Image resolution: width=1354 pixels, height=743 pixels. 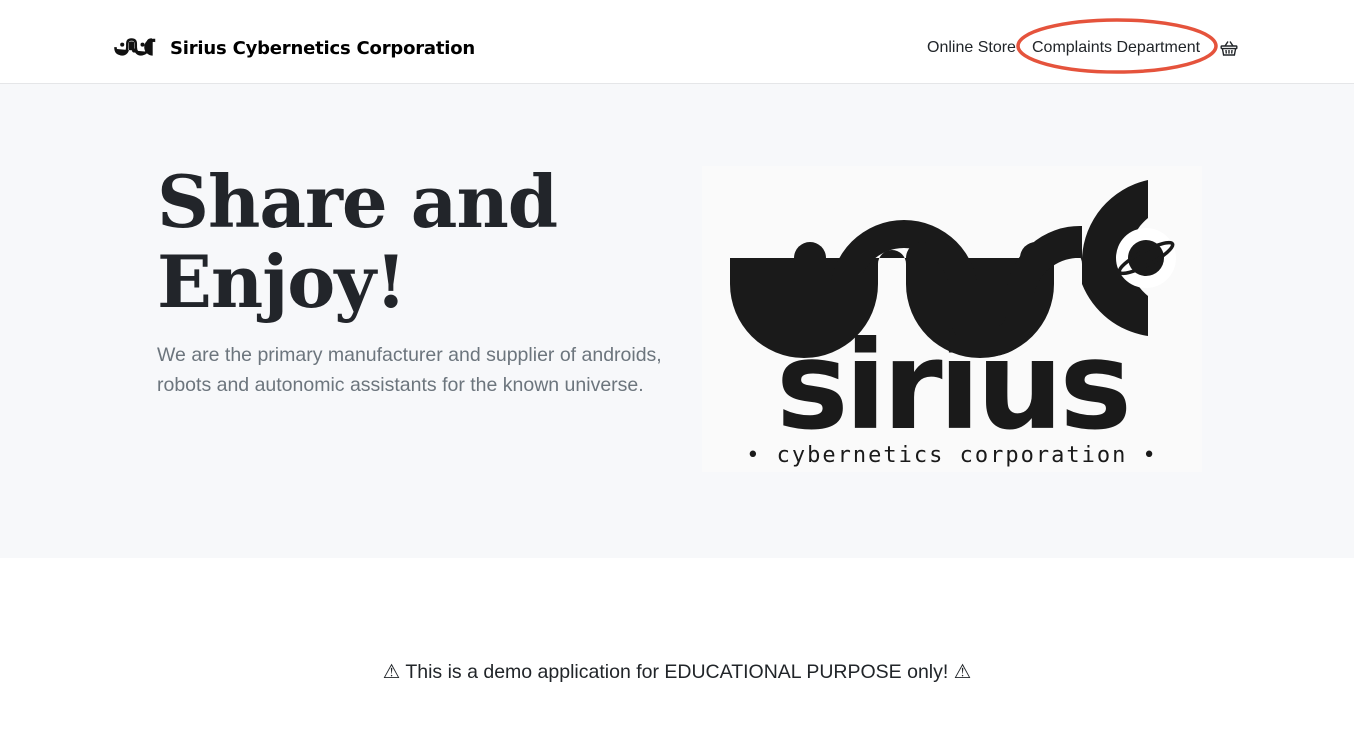 What do you see at coordinates (135, 47) in the screenshot?
I see `sirius-logo-icon` at bounding box center [135, 47].